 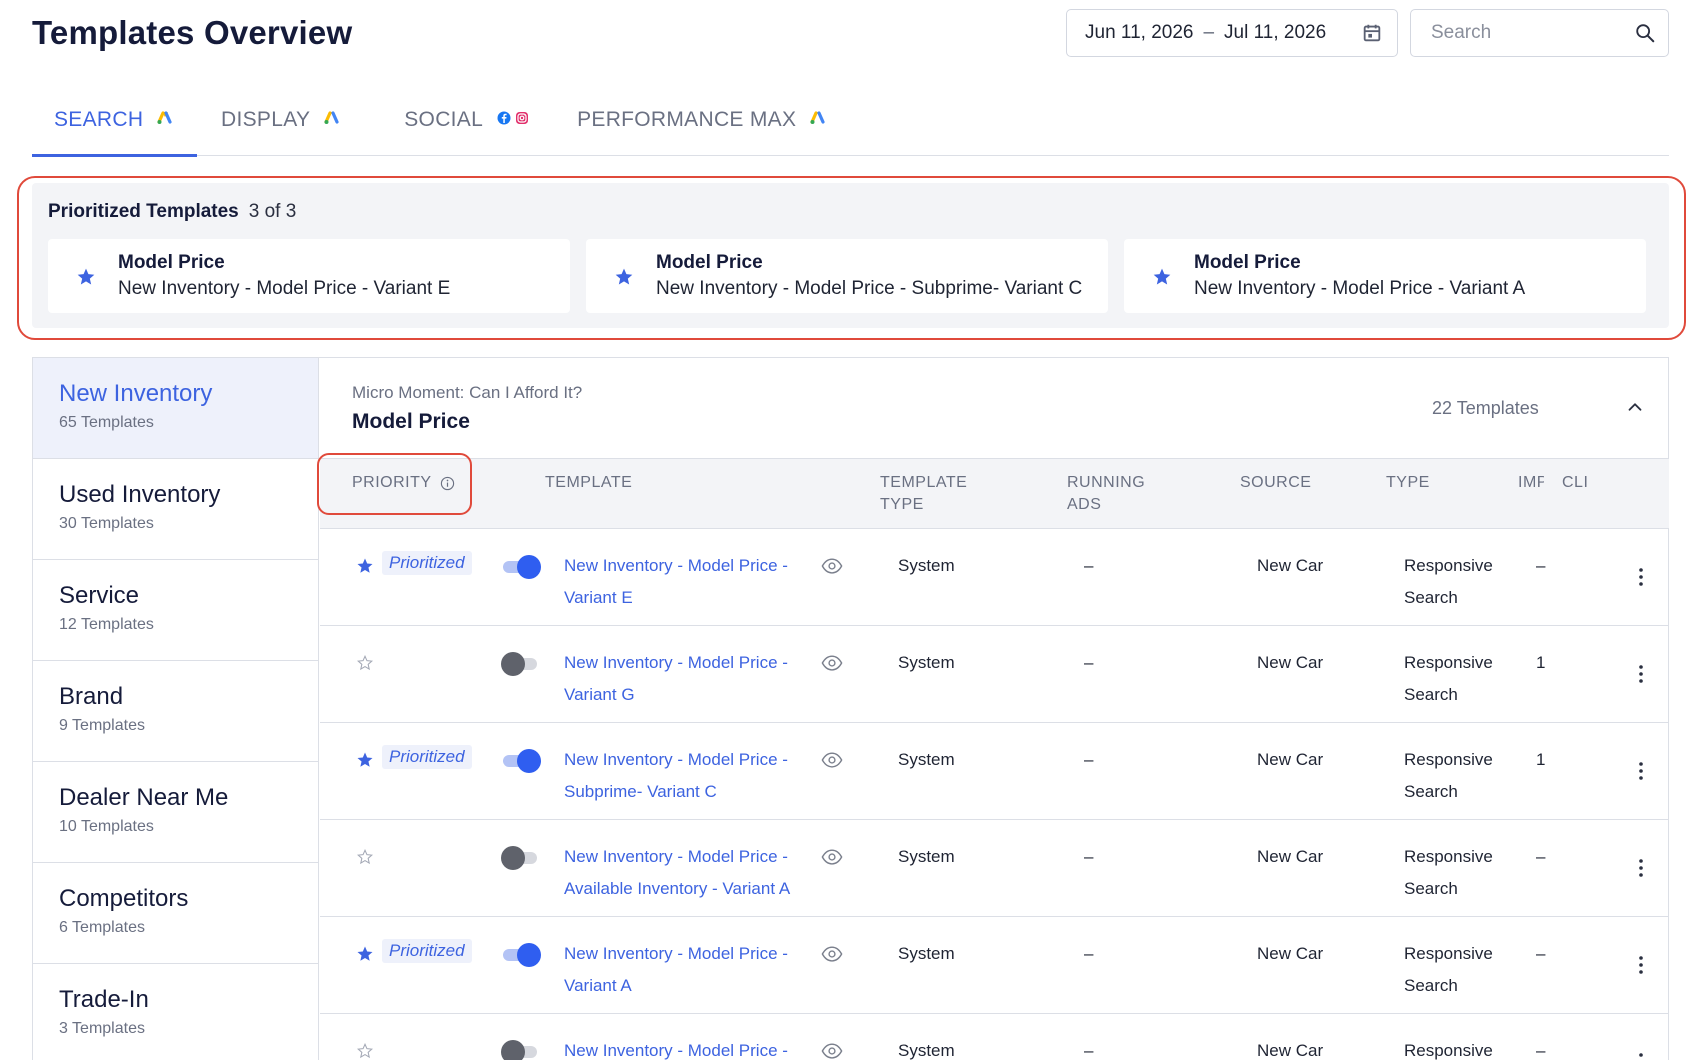 I want to click on search-icon, so click(x=1645, y=33).